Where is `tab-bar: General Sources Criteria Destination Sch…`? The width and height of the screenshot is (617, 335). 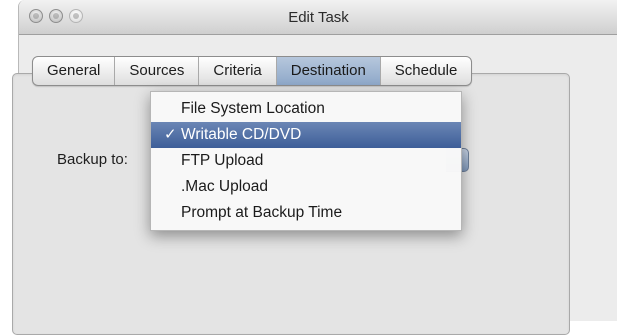 tab-bar: General Sources Criteria Destination Sch… is located at coordinates (252, 71).